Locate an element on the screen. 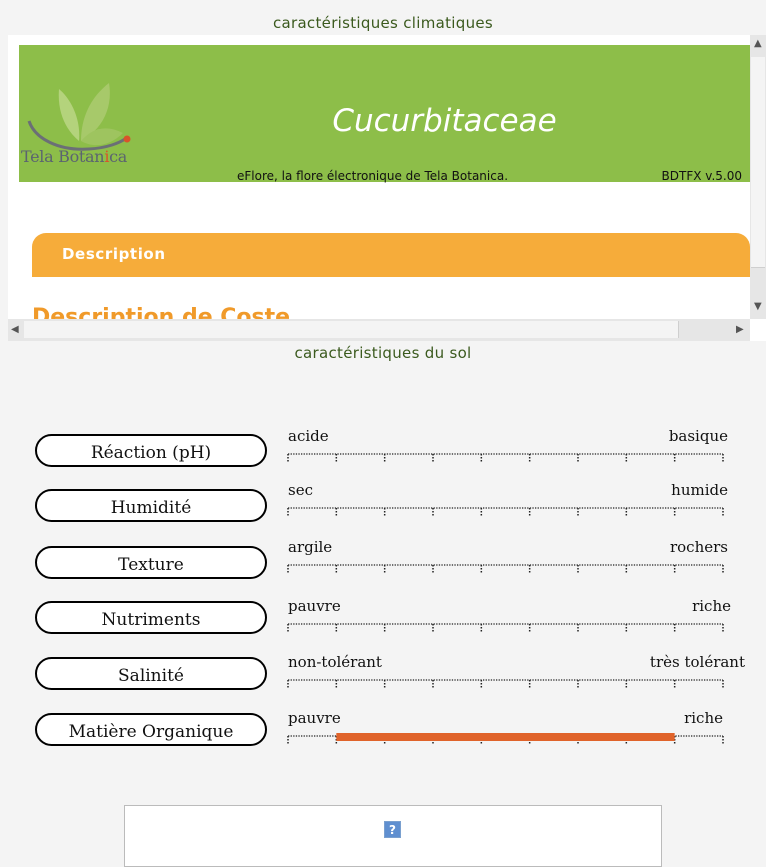 The image size is (766, 867). horizontal-scroll-thumb is located at coordinates (351, 329).